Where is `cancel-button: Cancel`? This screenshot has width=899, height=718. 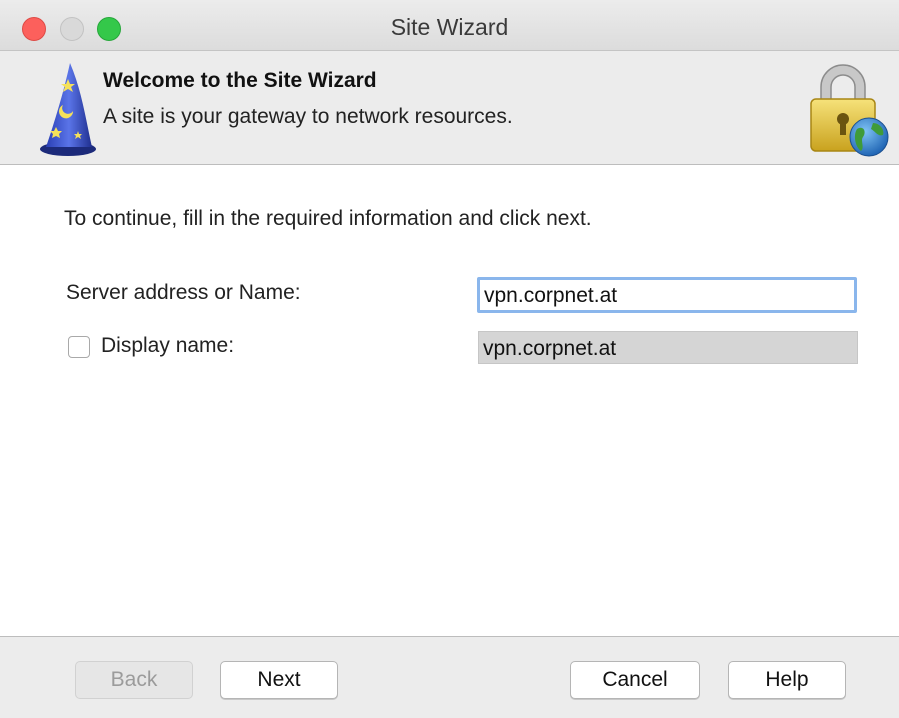 cancel-button: Cancel is located at coordinates (635, 680).